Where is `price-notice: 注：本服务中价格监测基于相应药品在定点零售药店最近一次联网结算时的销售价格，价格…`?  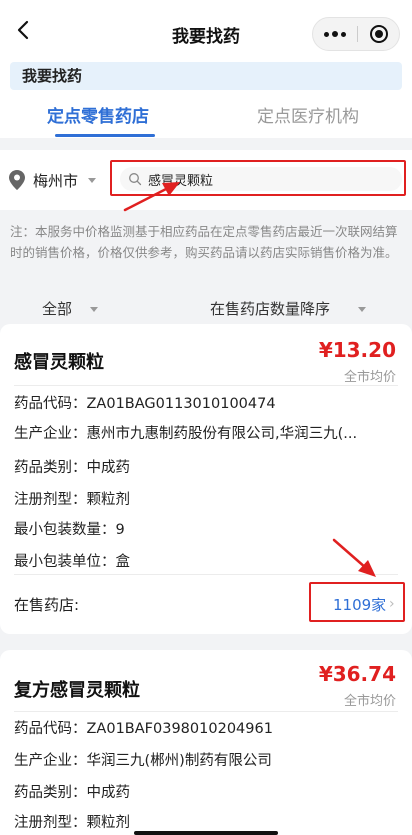 price-notice: 注：本服务中价格监测基于相应药品在定点零售药店最近一次联网结算时的销售价格，价格… is located at coordinates (204, 242).